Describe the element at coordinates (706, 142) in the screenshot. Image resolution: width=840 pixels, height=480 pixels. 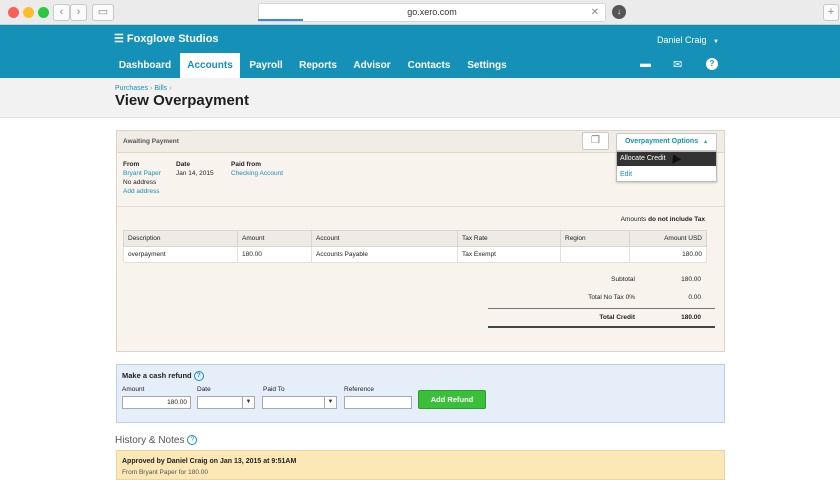
I see `chevron-up-icon: ▲` at that location.